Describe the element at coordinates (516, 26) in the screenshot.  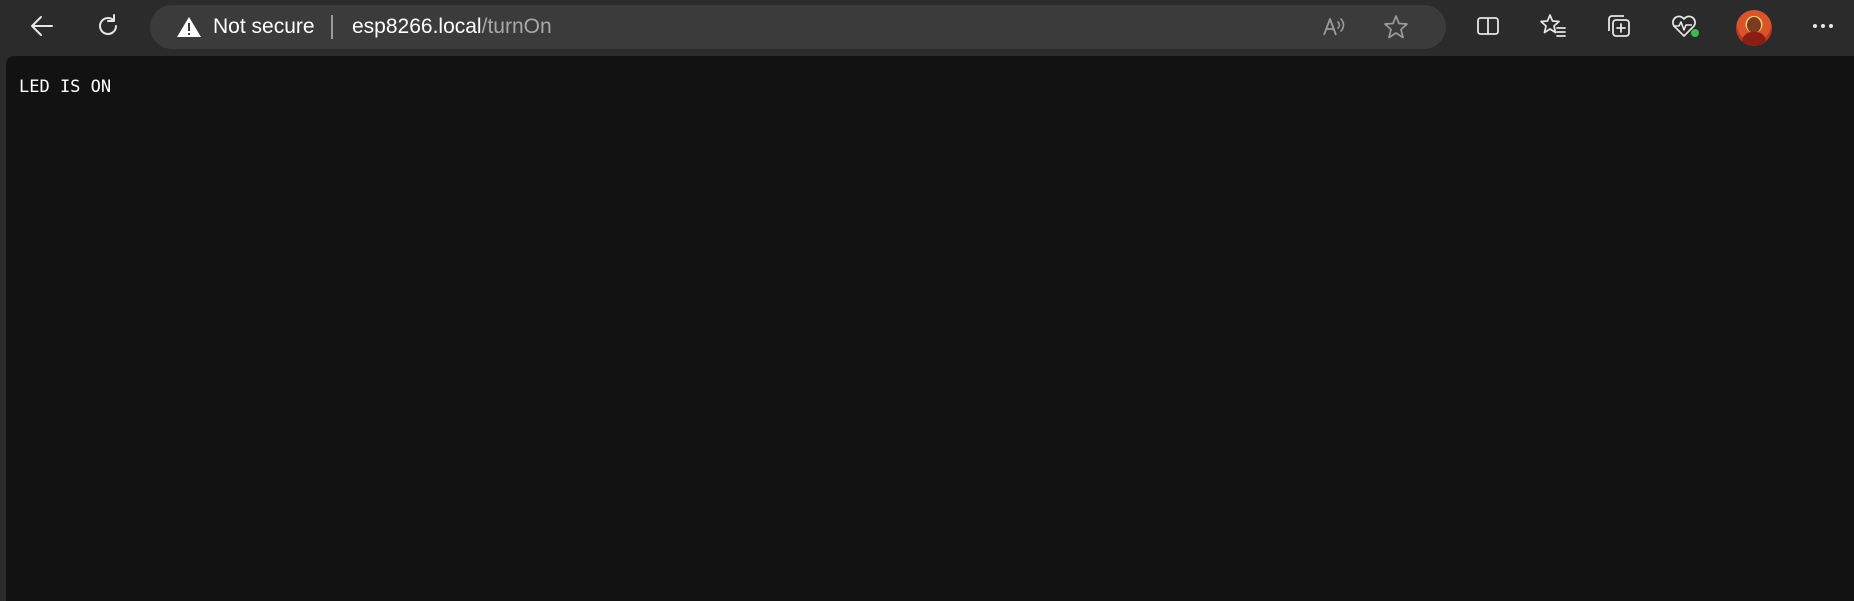
I see `url-path: /turnOn` at that location.